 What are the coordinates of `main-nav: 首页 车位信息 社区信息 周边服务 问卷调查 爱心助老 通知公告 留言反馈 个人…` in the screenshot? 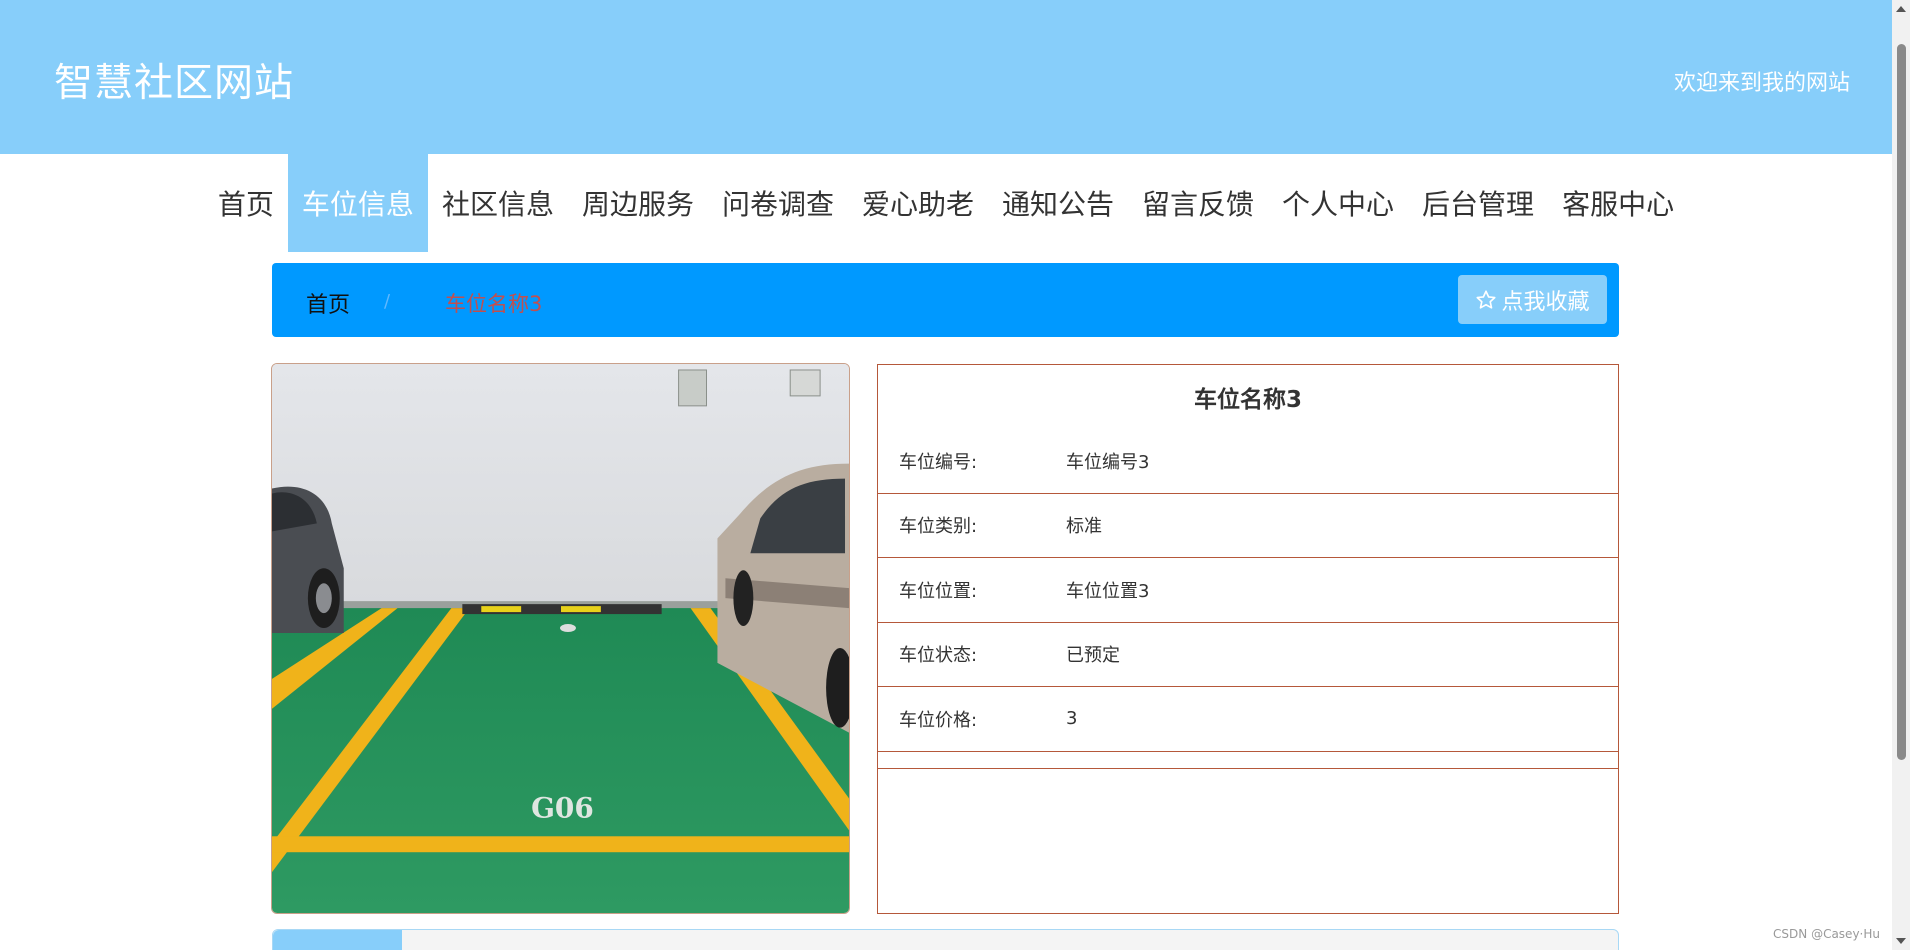 It's located at (946, 203).